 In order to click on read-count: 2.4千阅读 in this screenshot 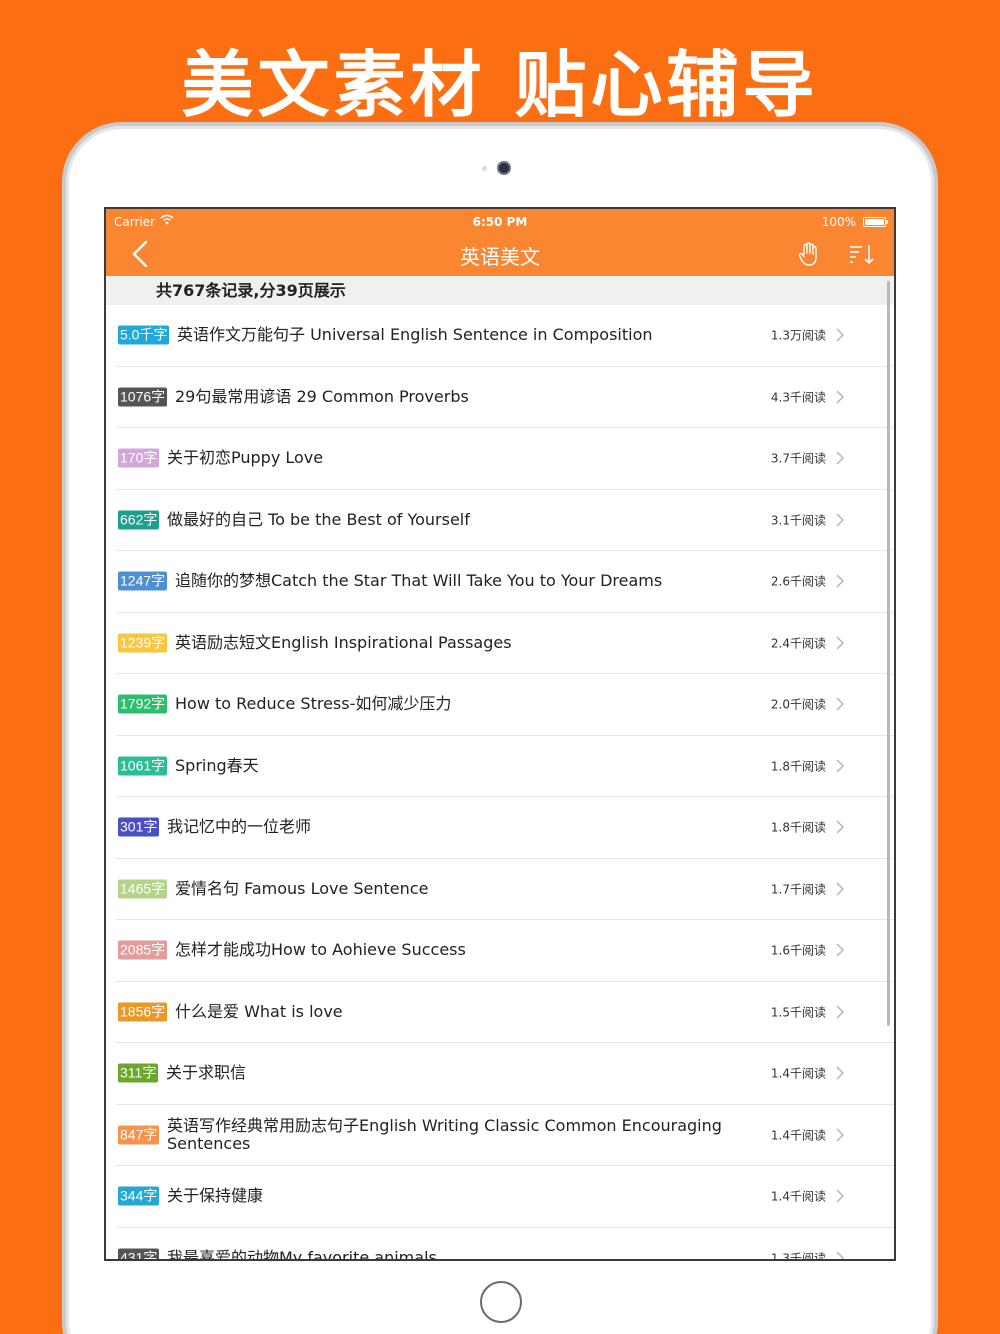, I will do `click(798, 643)`.